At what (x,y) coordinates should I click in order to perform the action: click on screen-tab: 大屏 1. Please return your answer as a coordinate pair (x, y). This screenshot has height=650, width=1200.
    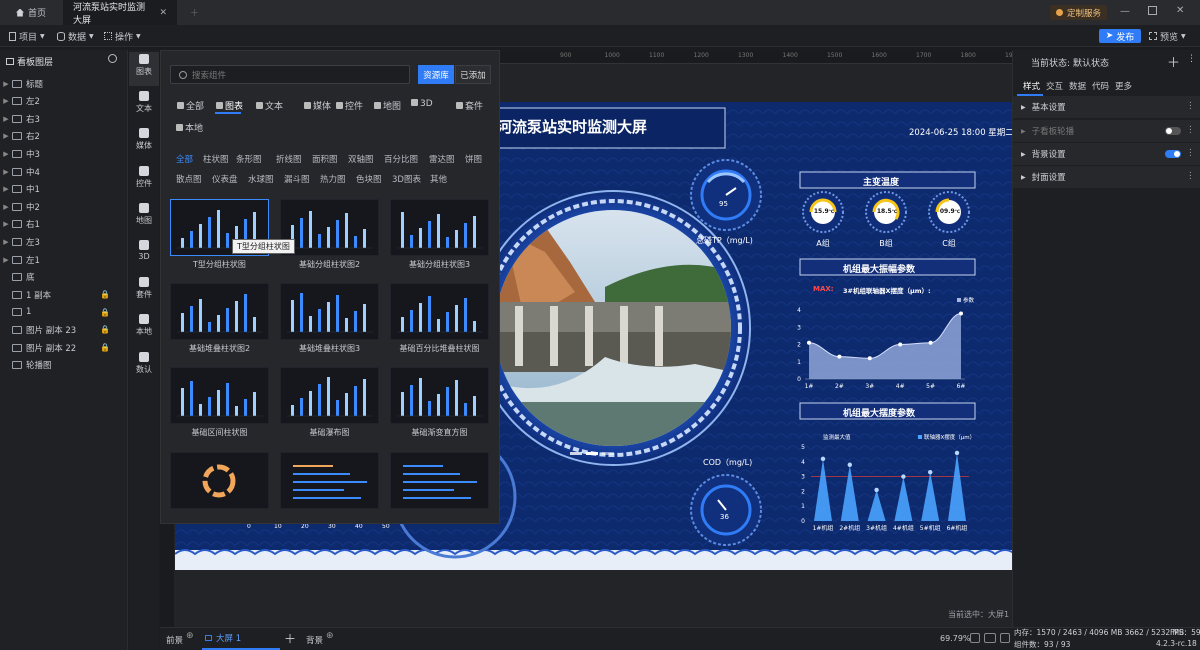
    Looking at the image, I should click on (241, 639).